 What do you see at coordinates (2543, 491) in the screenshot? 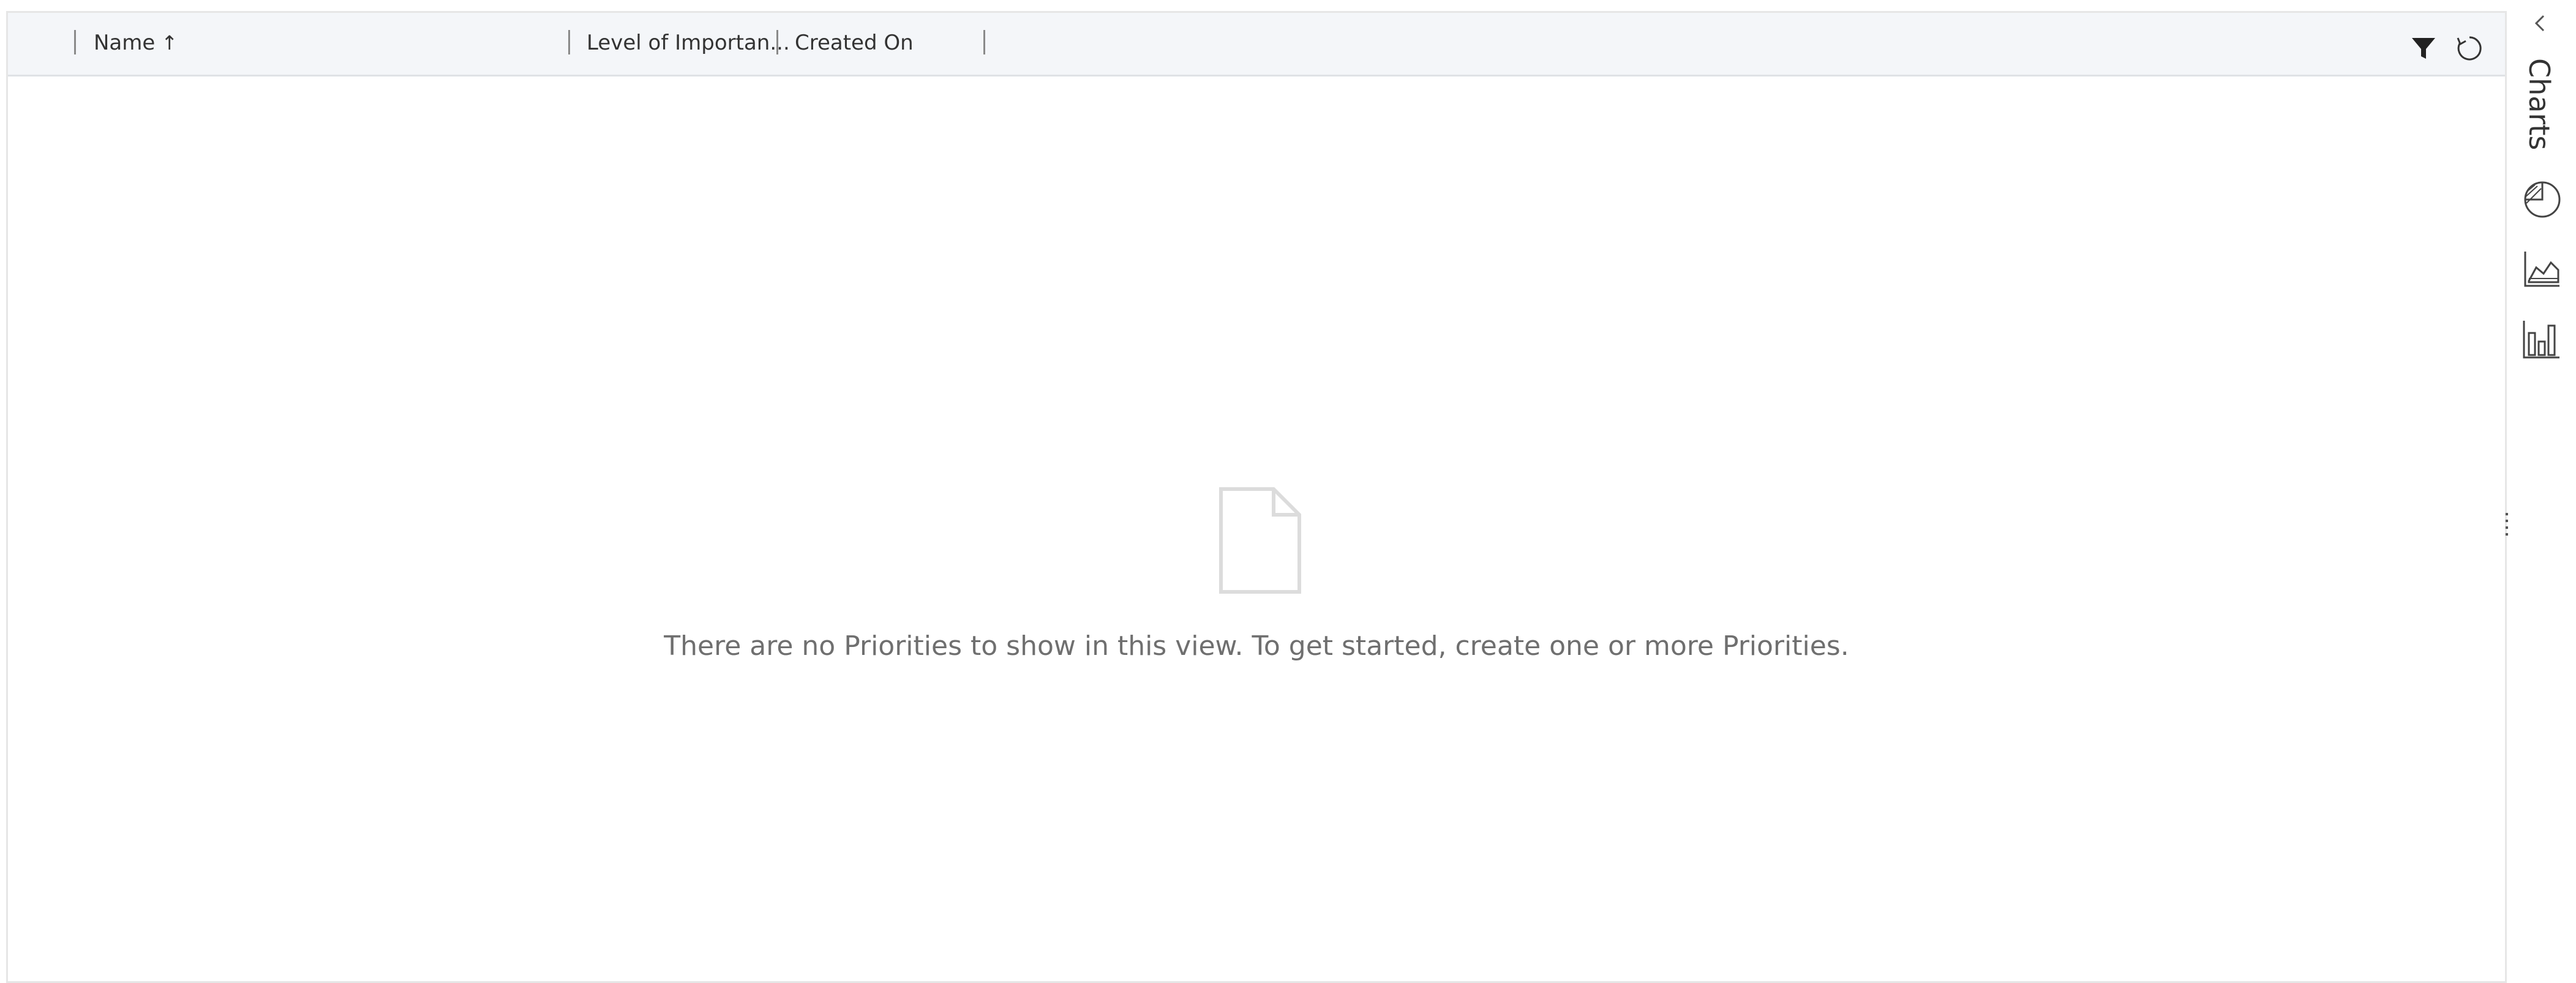
I see `charts-pane: Charts` at bounding box center [2543, 491].